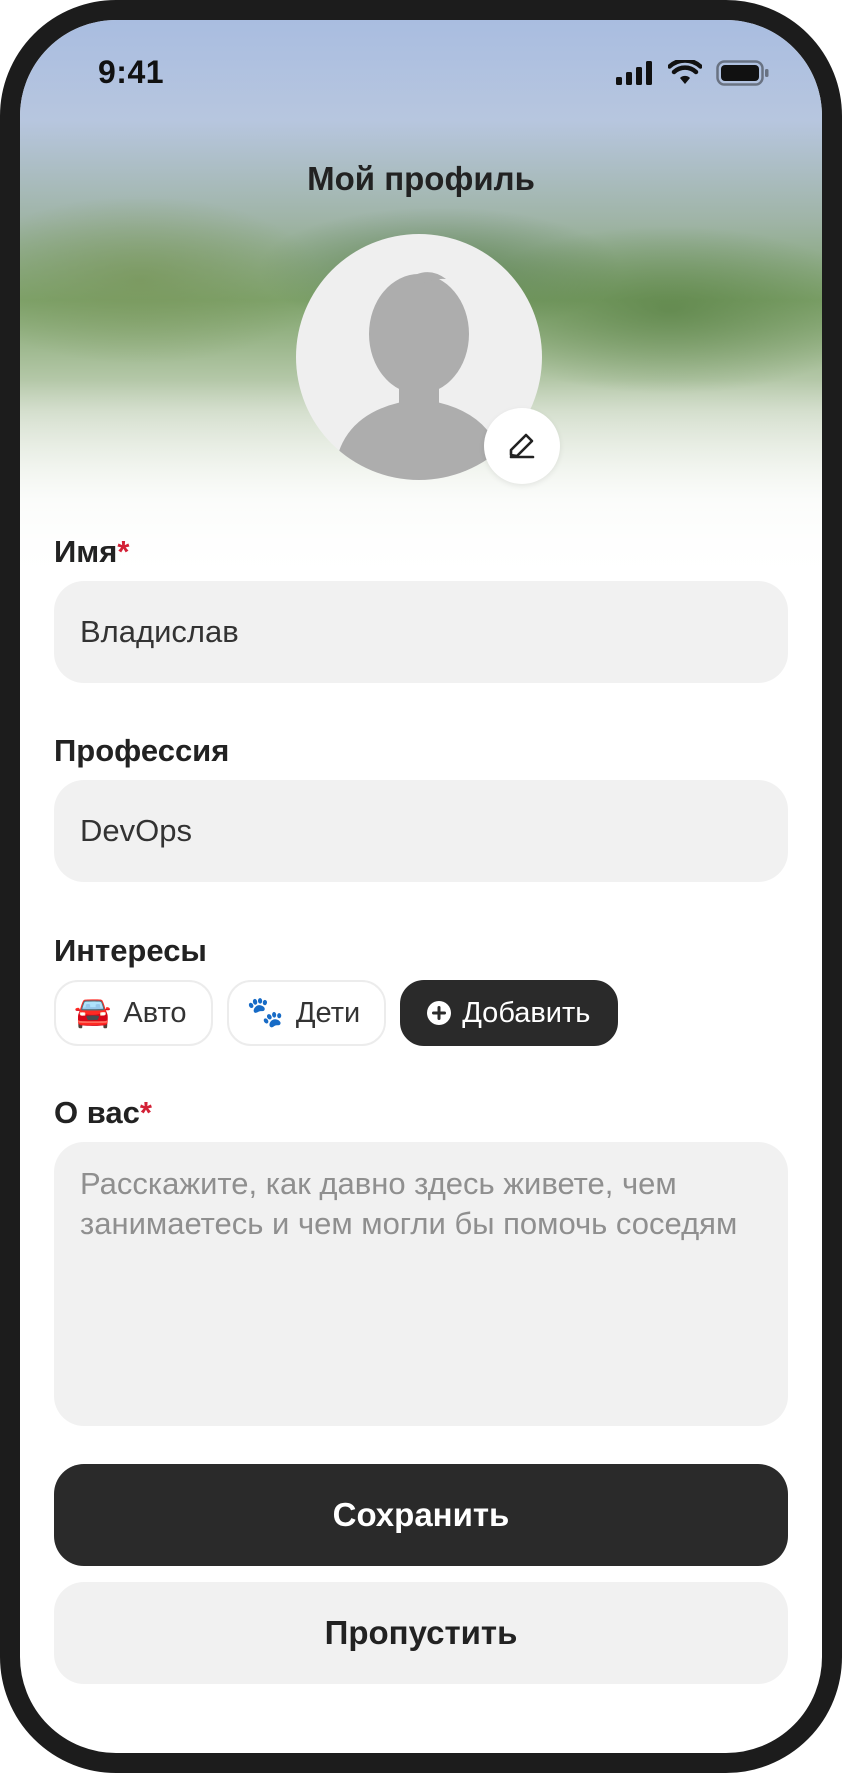 The image size is (842, 1773). What do you see at coordinates (97, 1112) in the screenshot?
I see `about-label-text: О вас` at bounding box center [97, 1112].